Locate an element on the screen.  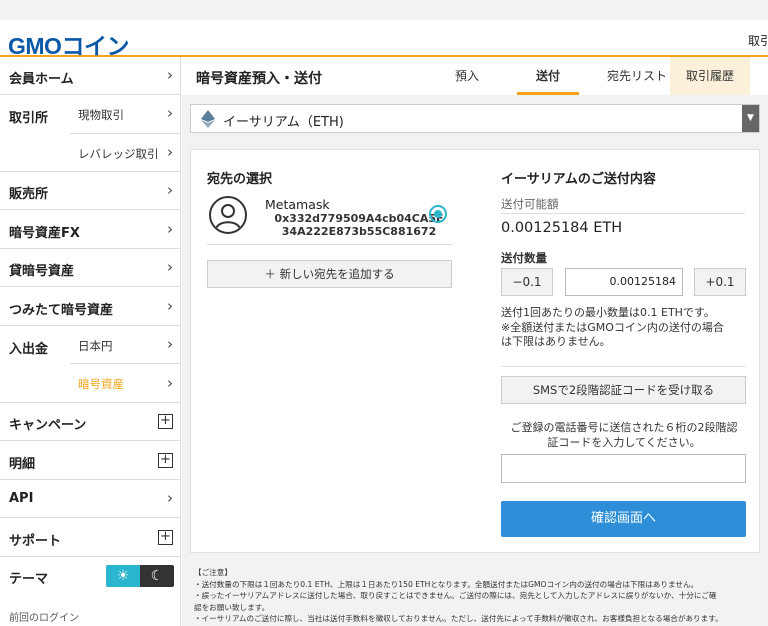
sidebar-subitem-label: 現物取引 is located at coordinates (101, 115).